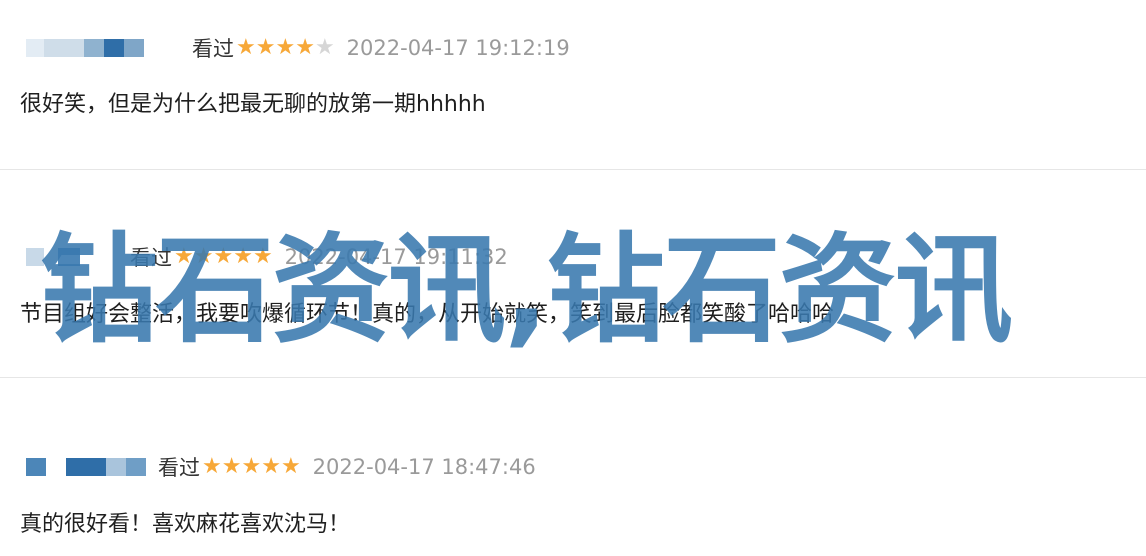 The width and height of the screenshot is (1146, 556). What do you see at coordinates (324, 47) in the screenshot?
I see `star-empty-icon: ★` at bounding box center [324, 47].